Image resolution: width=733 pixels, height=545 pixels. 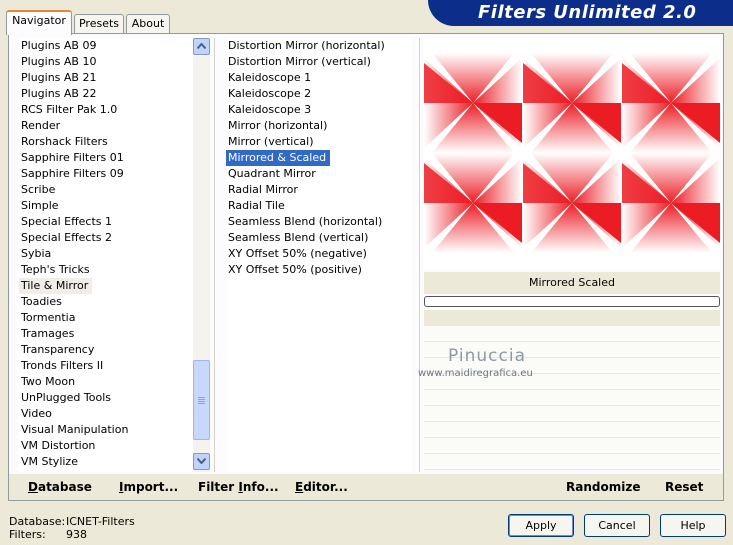 What do you see at coordinates (62, 365) in the screenshot?
I see `category-item: Tronds Filters II` at bounding box center [62, 365].